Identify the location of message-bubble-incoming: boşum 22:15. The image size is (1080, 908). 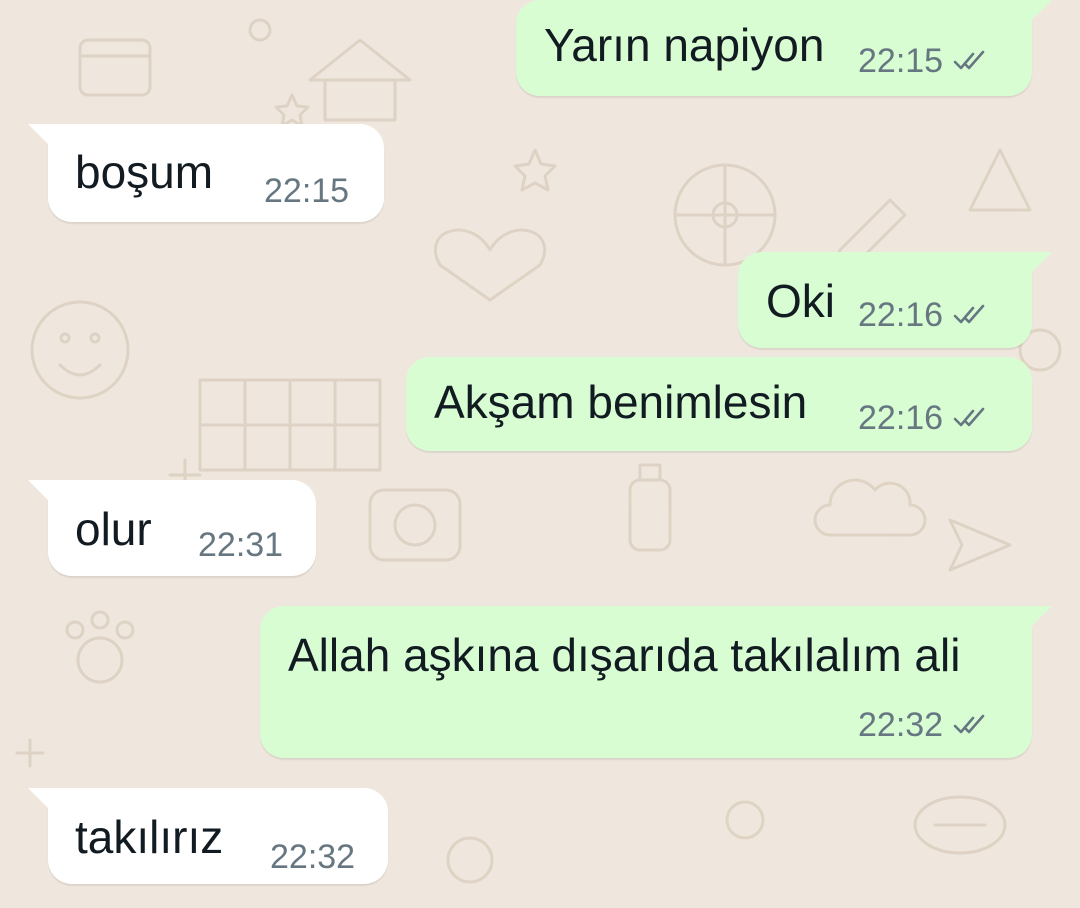
(206, 173).